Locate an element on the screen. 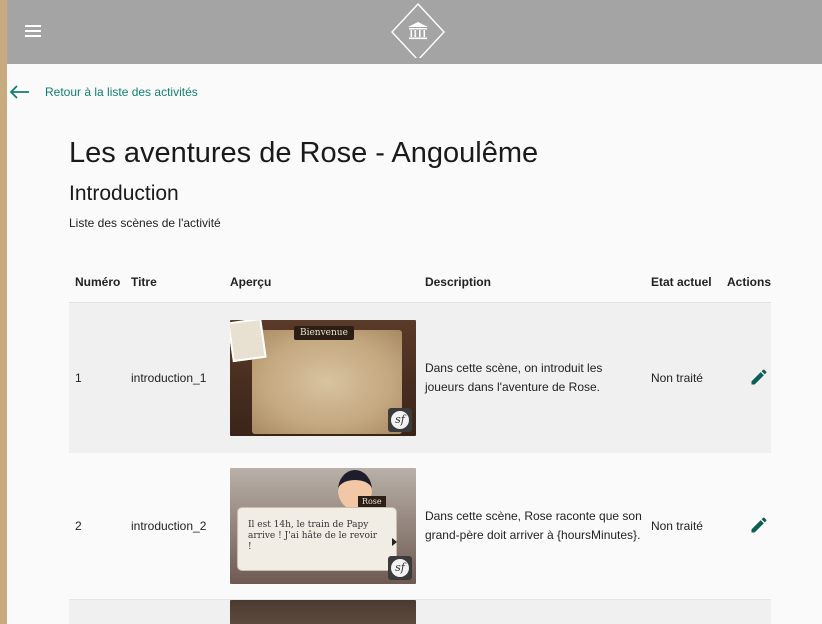  table-row is located at coordinates (420, 611).